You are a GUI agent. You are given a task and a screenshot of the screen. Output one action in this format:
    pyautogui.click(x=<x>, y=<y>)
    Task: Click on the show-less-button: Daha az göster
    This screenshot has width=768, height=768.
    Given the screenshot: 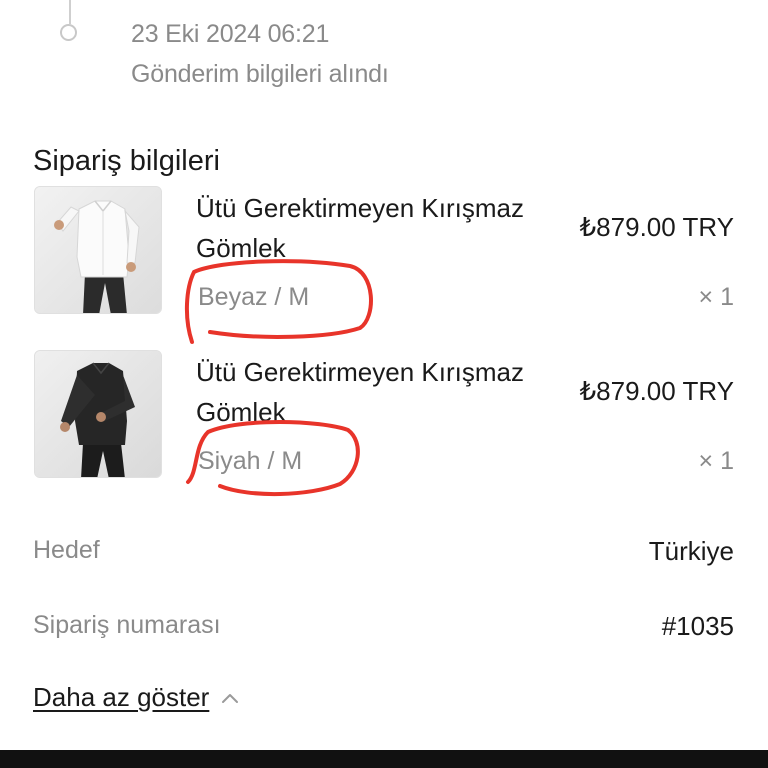 What is the action you would take?
    pyautogui.click(x=136, y=697)
    